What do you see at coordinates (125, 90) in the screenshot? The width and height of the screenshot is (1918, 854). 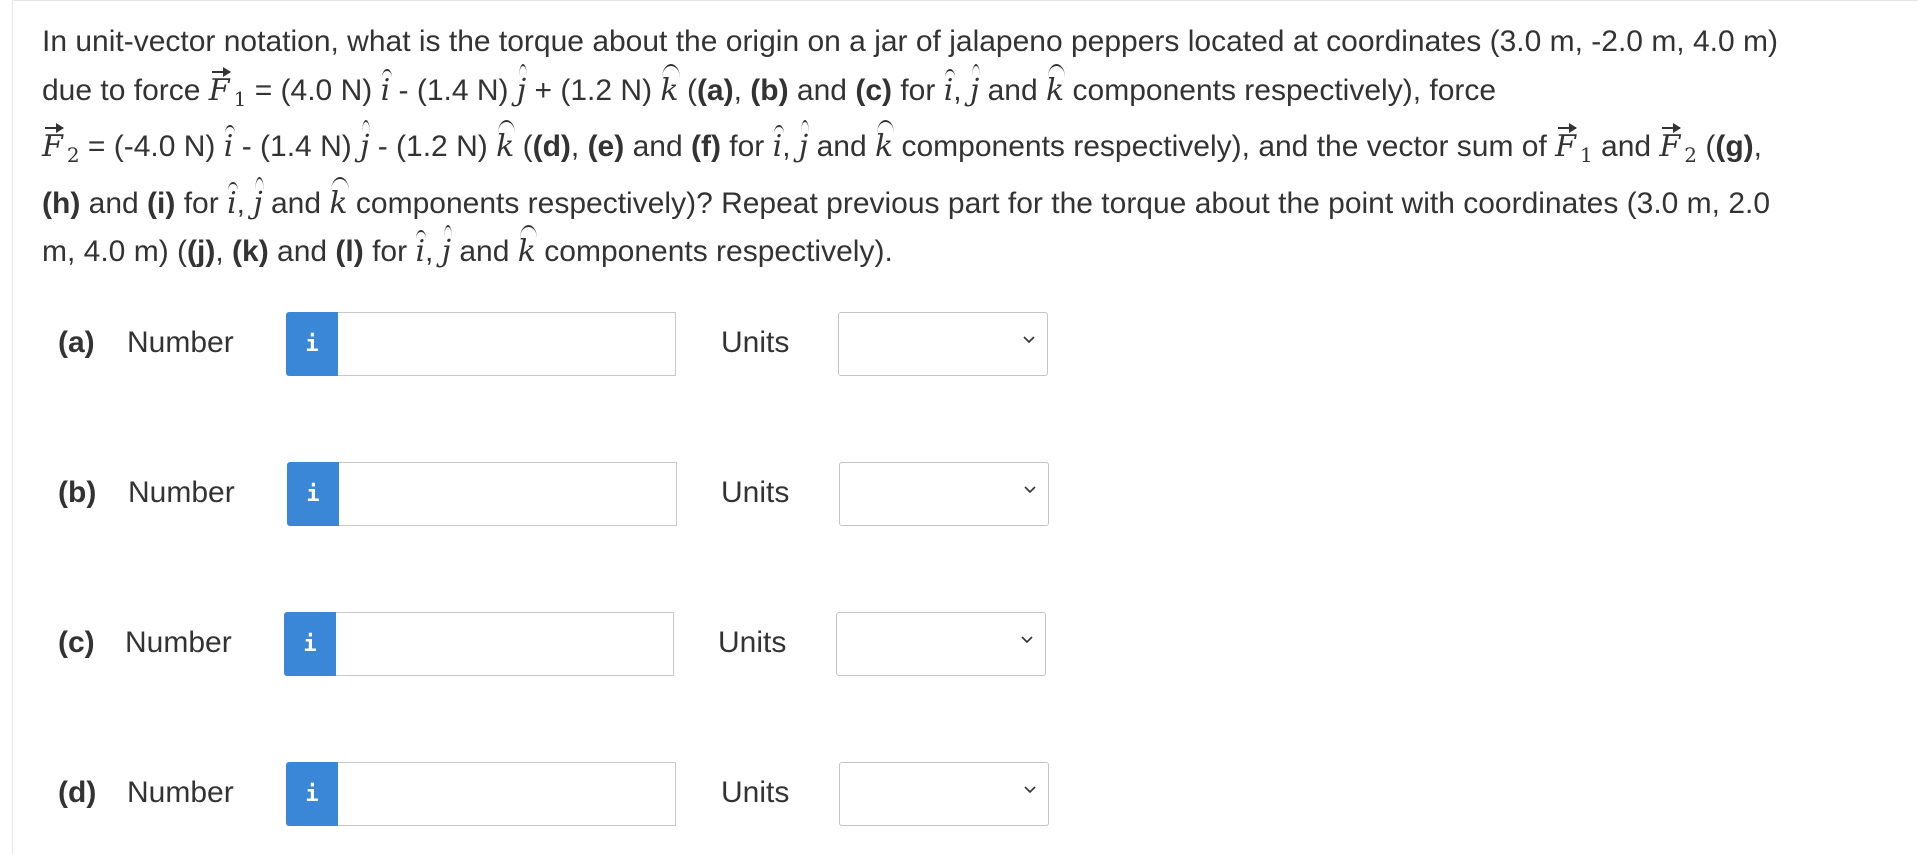 I see `question-text-segment: due to force` at bounding box center [125, 90].